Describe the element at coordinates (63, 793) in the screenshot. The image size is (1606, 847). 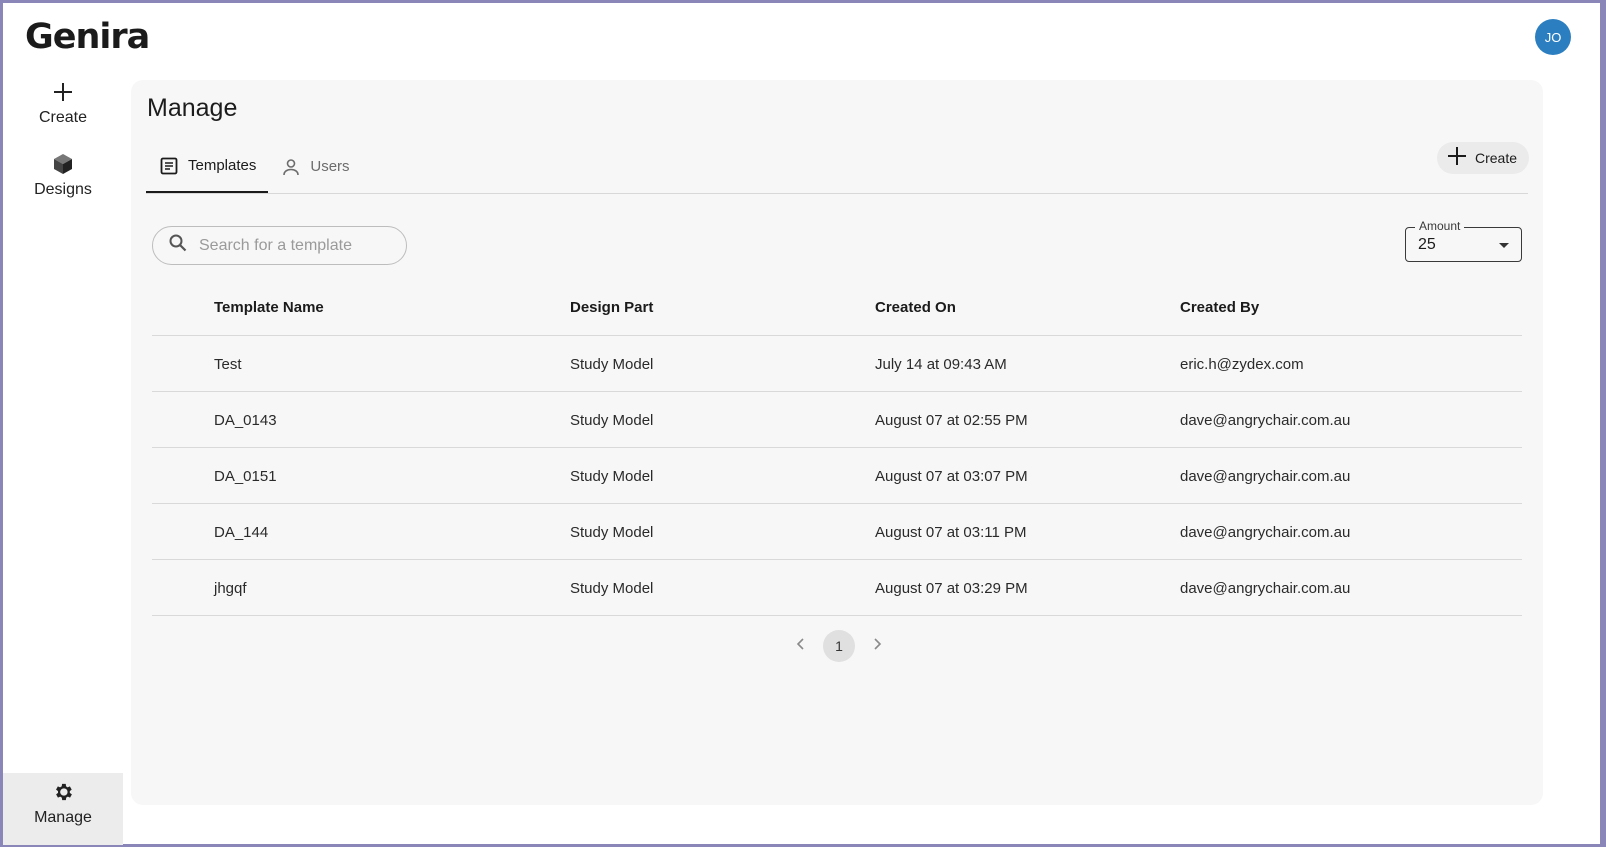
I see `gear-icon` at that location.